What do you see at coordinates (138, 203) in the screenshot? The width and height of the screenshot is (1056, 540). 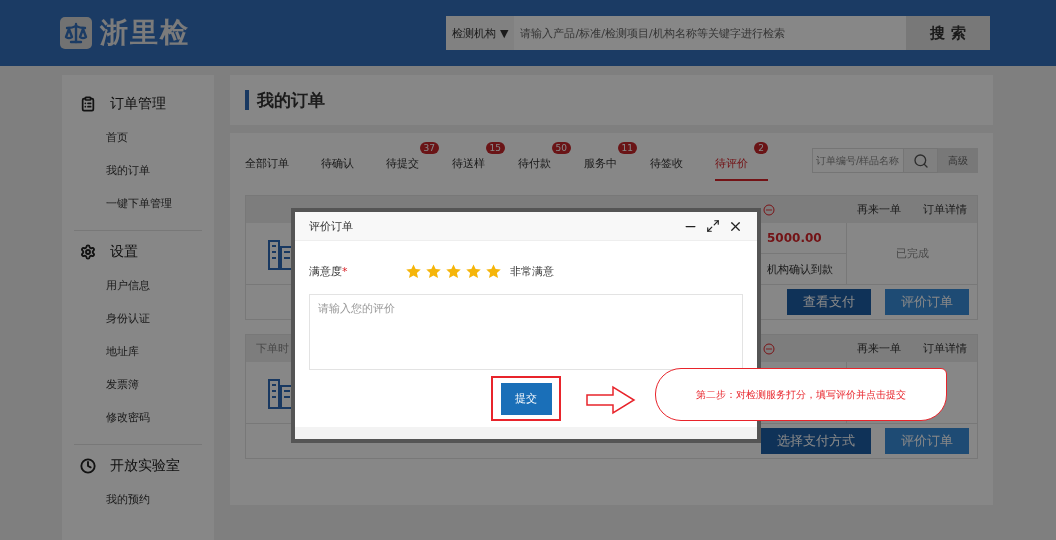 I see `sidebar-item: 一键下单管理` at bounding box center [138, 203].